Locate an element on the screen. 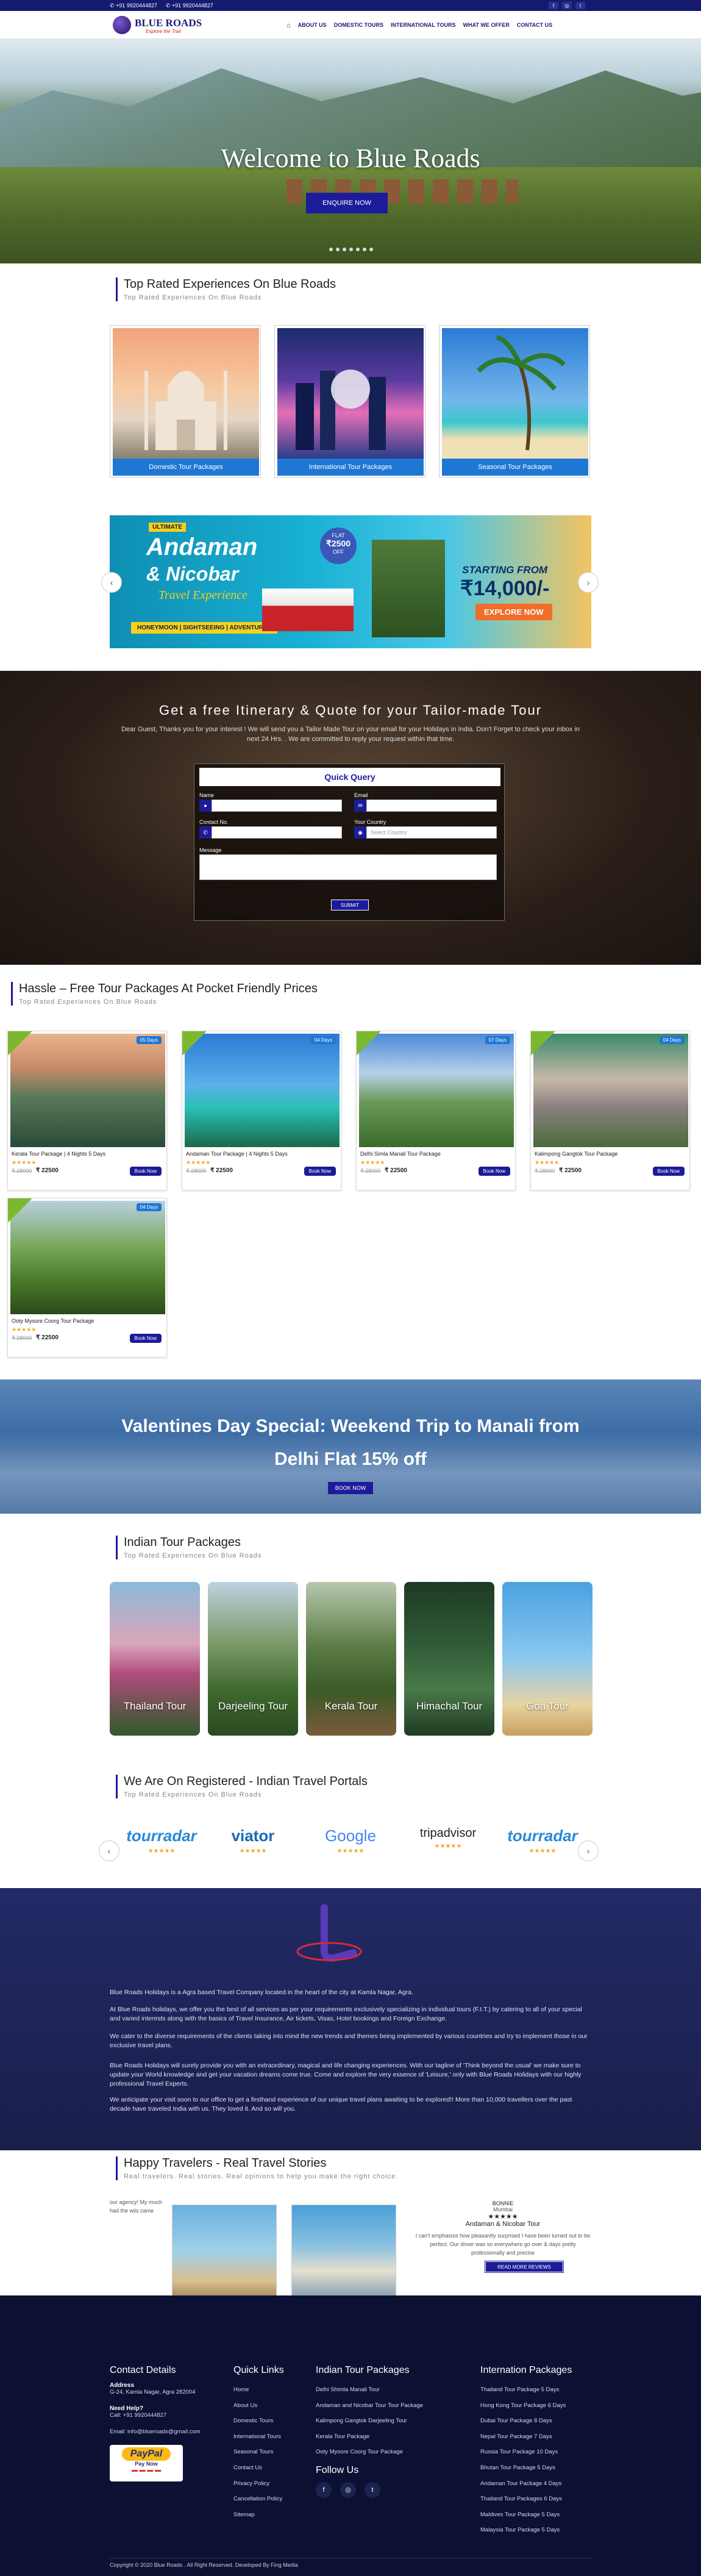 This screenshot has height=2576, width=701. email-input is located at coordinates (431, 806).